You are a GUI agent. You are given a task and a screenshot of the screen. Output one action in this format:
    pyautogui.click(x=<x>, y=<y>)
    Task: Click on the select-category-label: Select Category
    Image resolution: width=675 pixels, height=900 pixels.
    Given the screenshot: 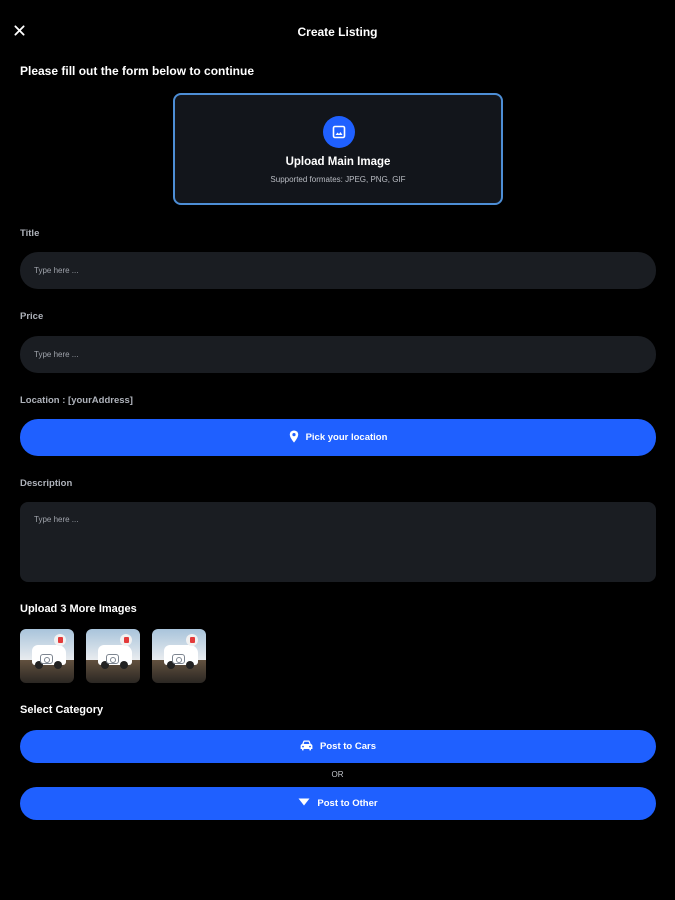 What is the action you would take?
    pyautogui.click(x=62, y=710)
    